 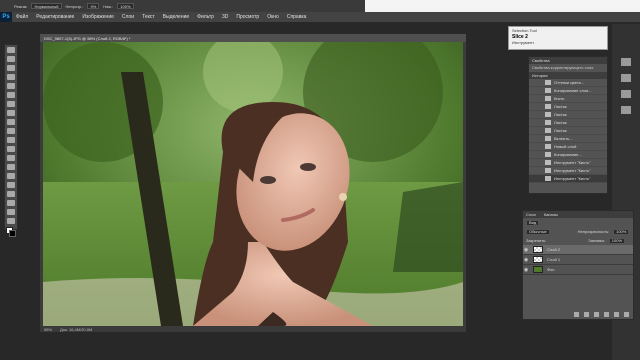 I want to click on eyedropper-tool-icon, so click(x=11, y=95).